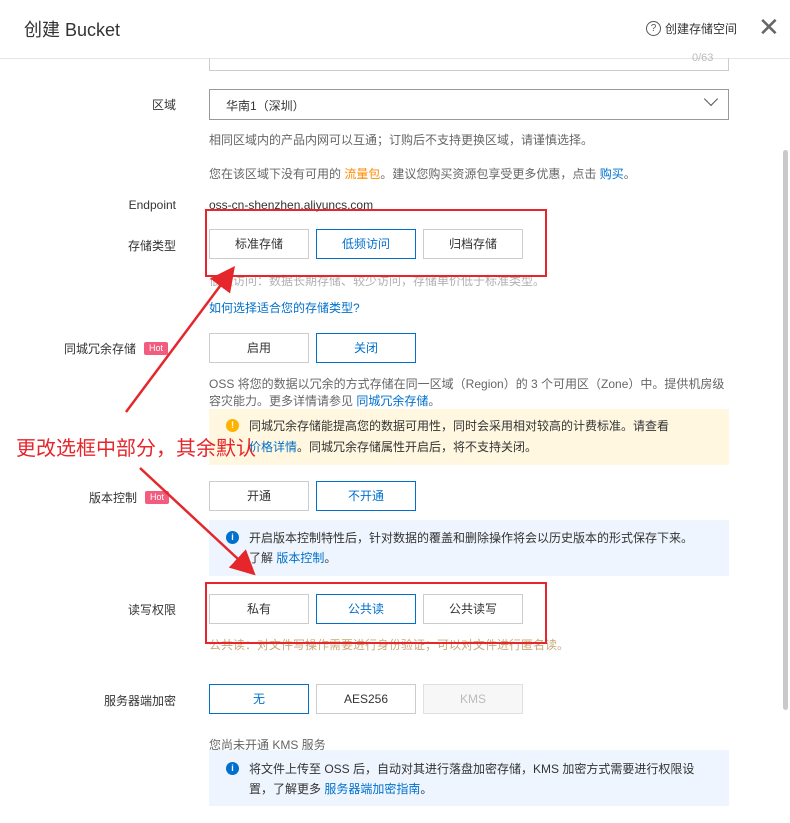  I want to click on annotation-text: 更改选框中部分，其余默认, so click(136, 449).